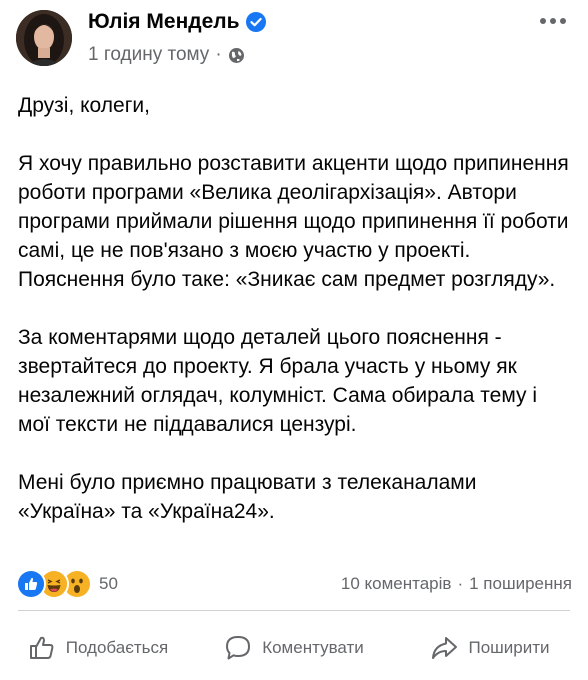 The image size is (588, 680). What do you see at coordinates (294, 584) in the screenshot?
I see `post-stats: 50 10 коментарів · 1 поширення` at bounding box center [294, 584].